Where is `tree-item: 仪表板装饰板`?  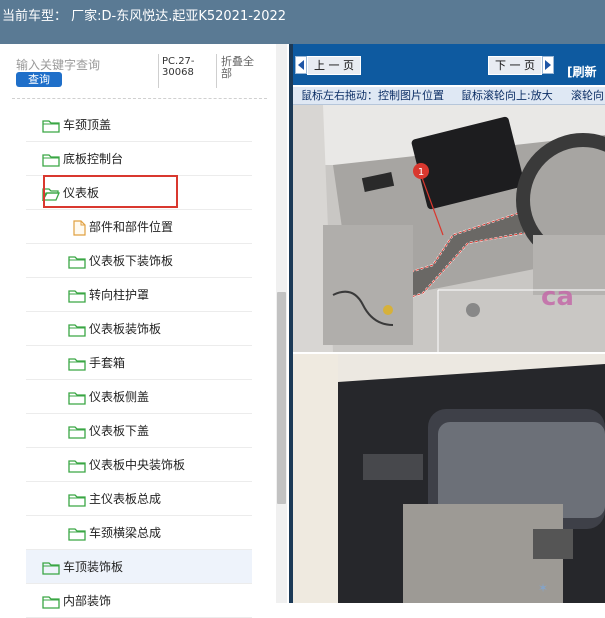 tree-item: 仪表板装饰板 is located at coordinates (139, 329).